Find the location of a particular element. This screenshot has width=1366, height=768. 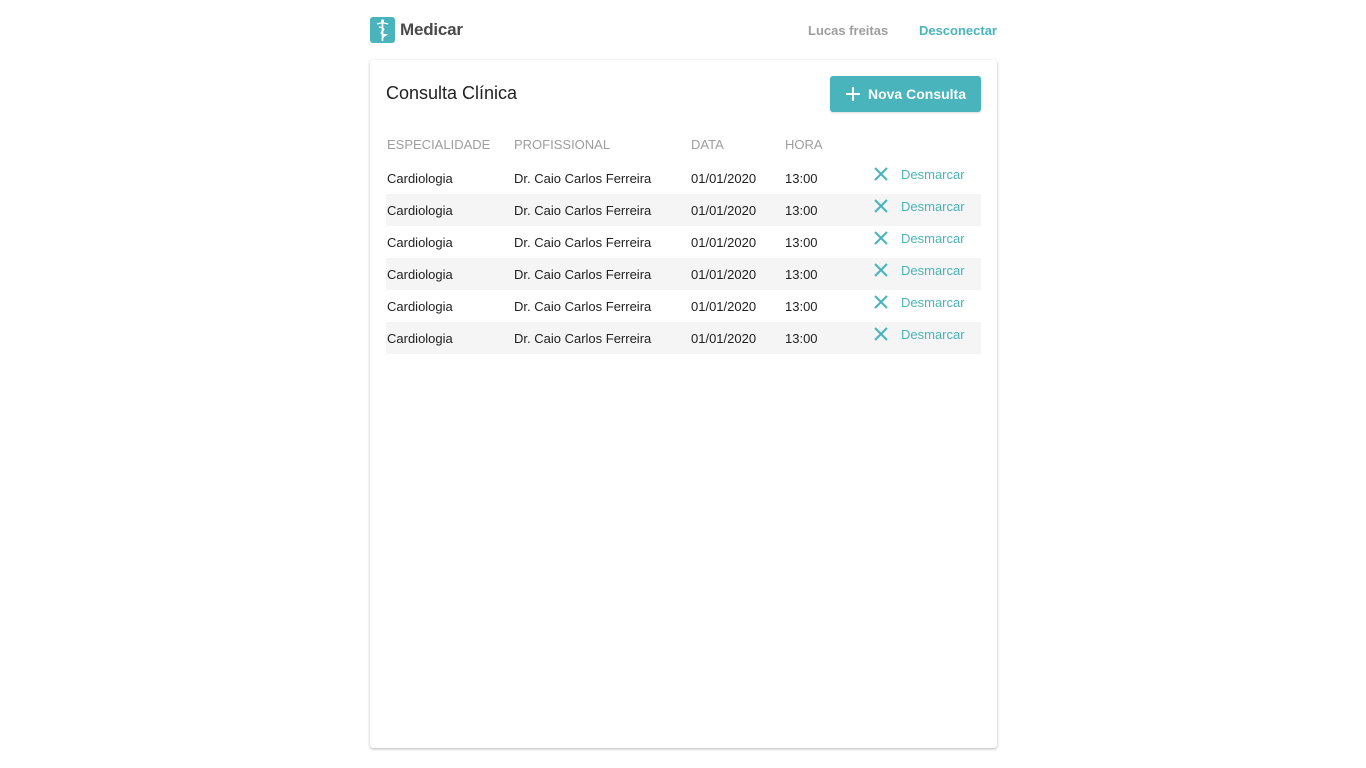

brand: Medicar is located at coordinates (416, 30).